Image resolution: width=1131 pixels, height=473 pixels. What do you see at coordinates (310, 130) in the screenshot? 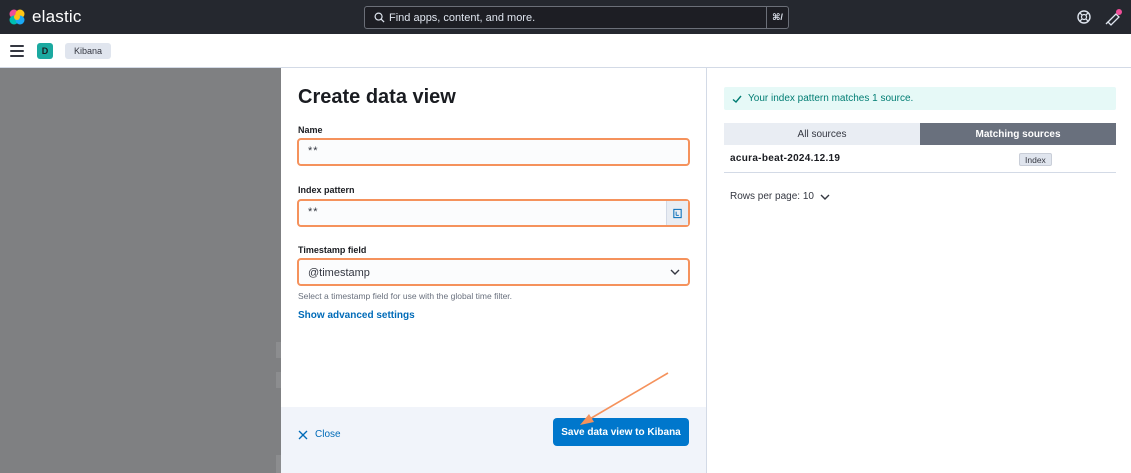
I see `name-label: Name` at bounding box center [310, 130].